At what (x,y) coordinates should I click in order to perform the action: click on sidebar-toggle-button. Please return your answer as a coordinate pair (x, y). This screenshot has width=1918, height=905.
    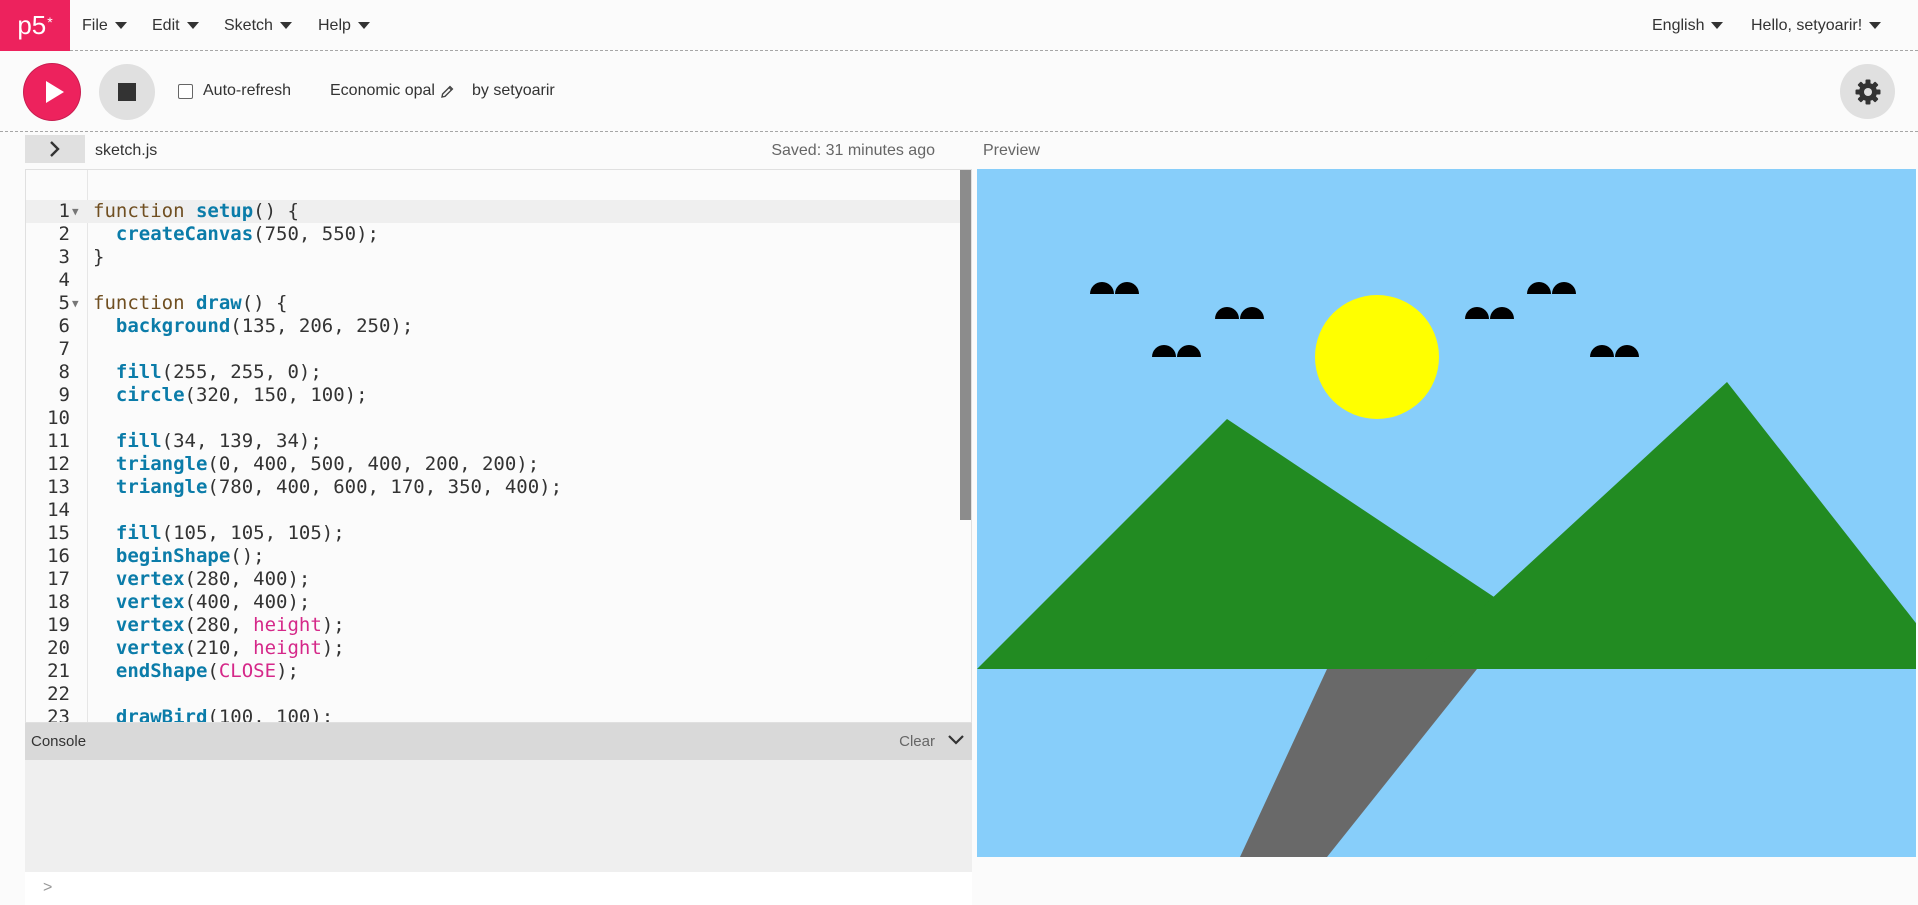
    Looking at the image, I should click on (55, 149).